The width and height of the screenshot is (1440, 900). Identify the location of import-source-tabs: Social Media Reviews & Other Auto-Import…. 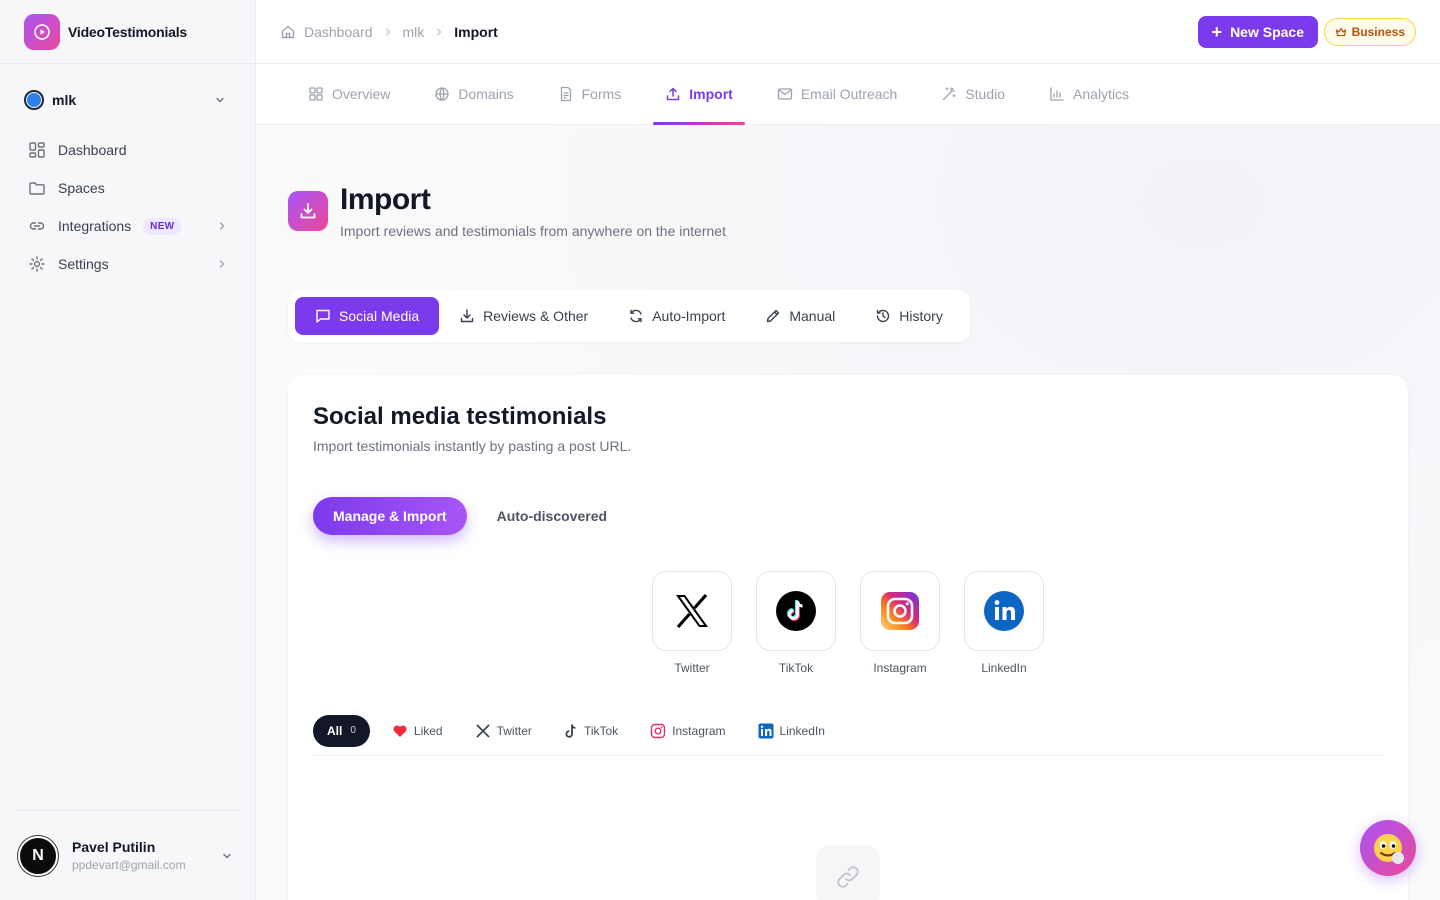
(629, 316).